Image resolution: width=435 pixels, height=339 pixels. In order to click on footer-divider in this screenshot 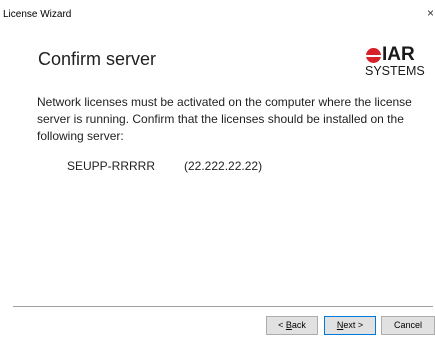, I will do `click(223, 306)`.